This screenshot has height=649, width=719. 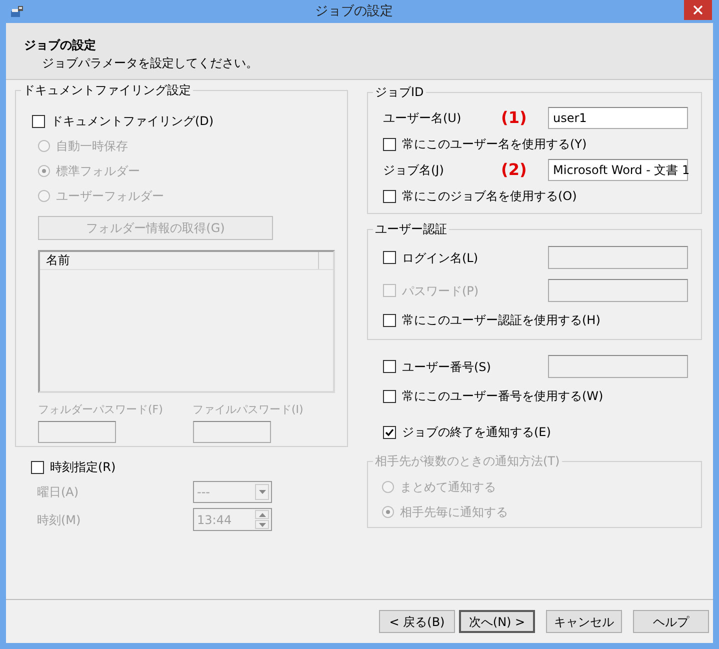 I want to click on window-title: ジョブの設定, so click(x=354, y=11).